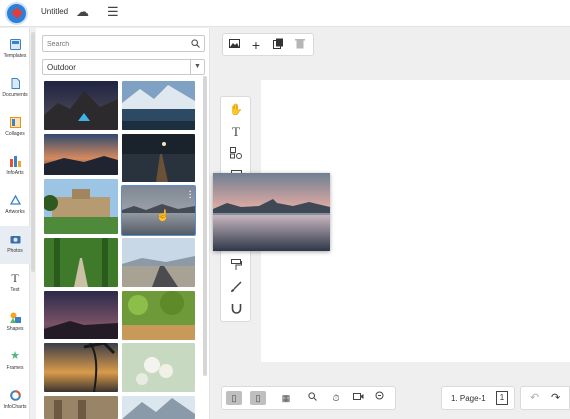 The width and height of the screenshot is (570, 419). I want to click on photo-thumb-mountain-tent, so click(81, 105).